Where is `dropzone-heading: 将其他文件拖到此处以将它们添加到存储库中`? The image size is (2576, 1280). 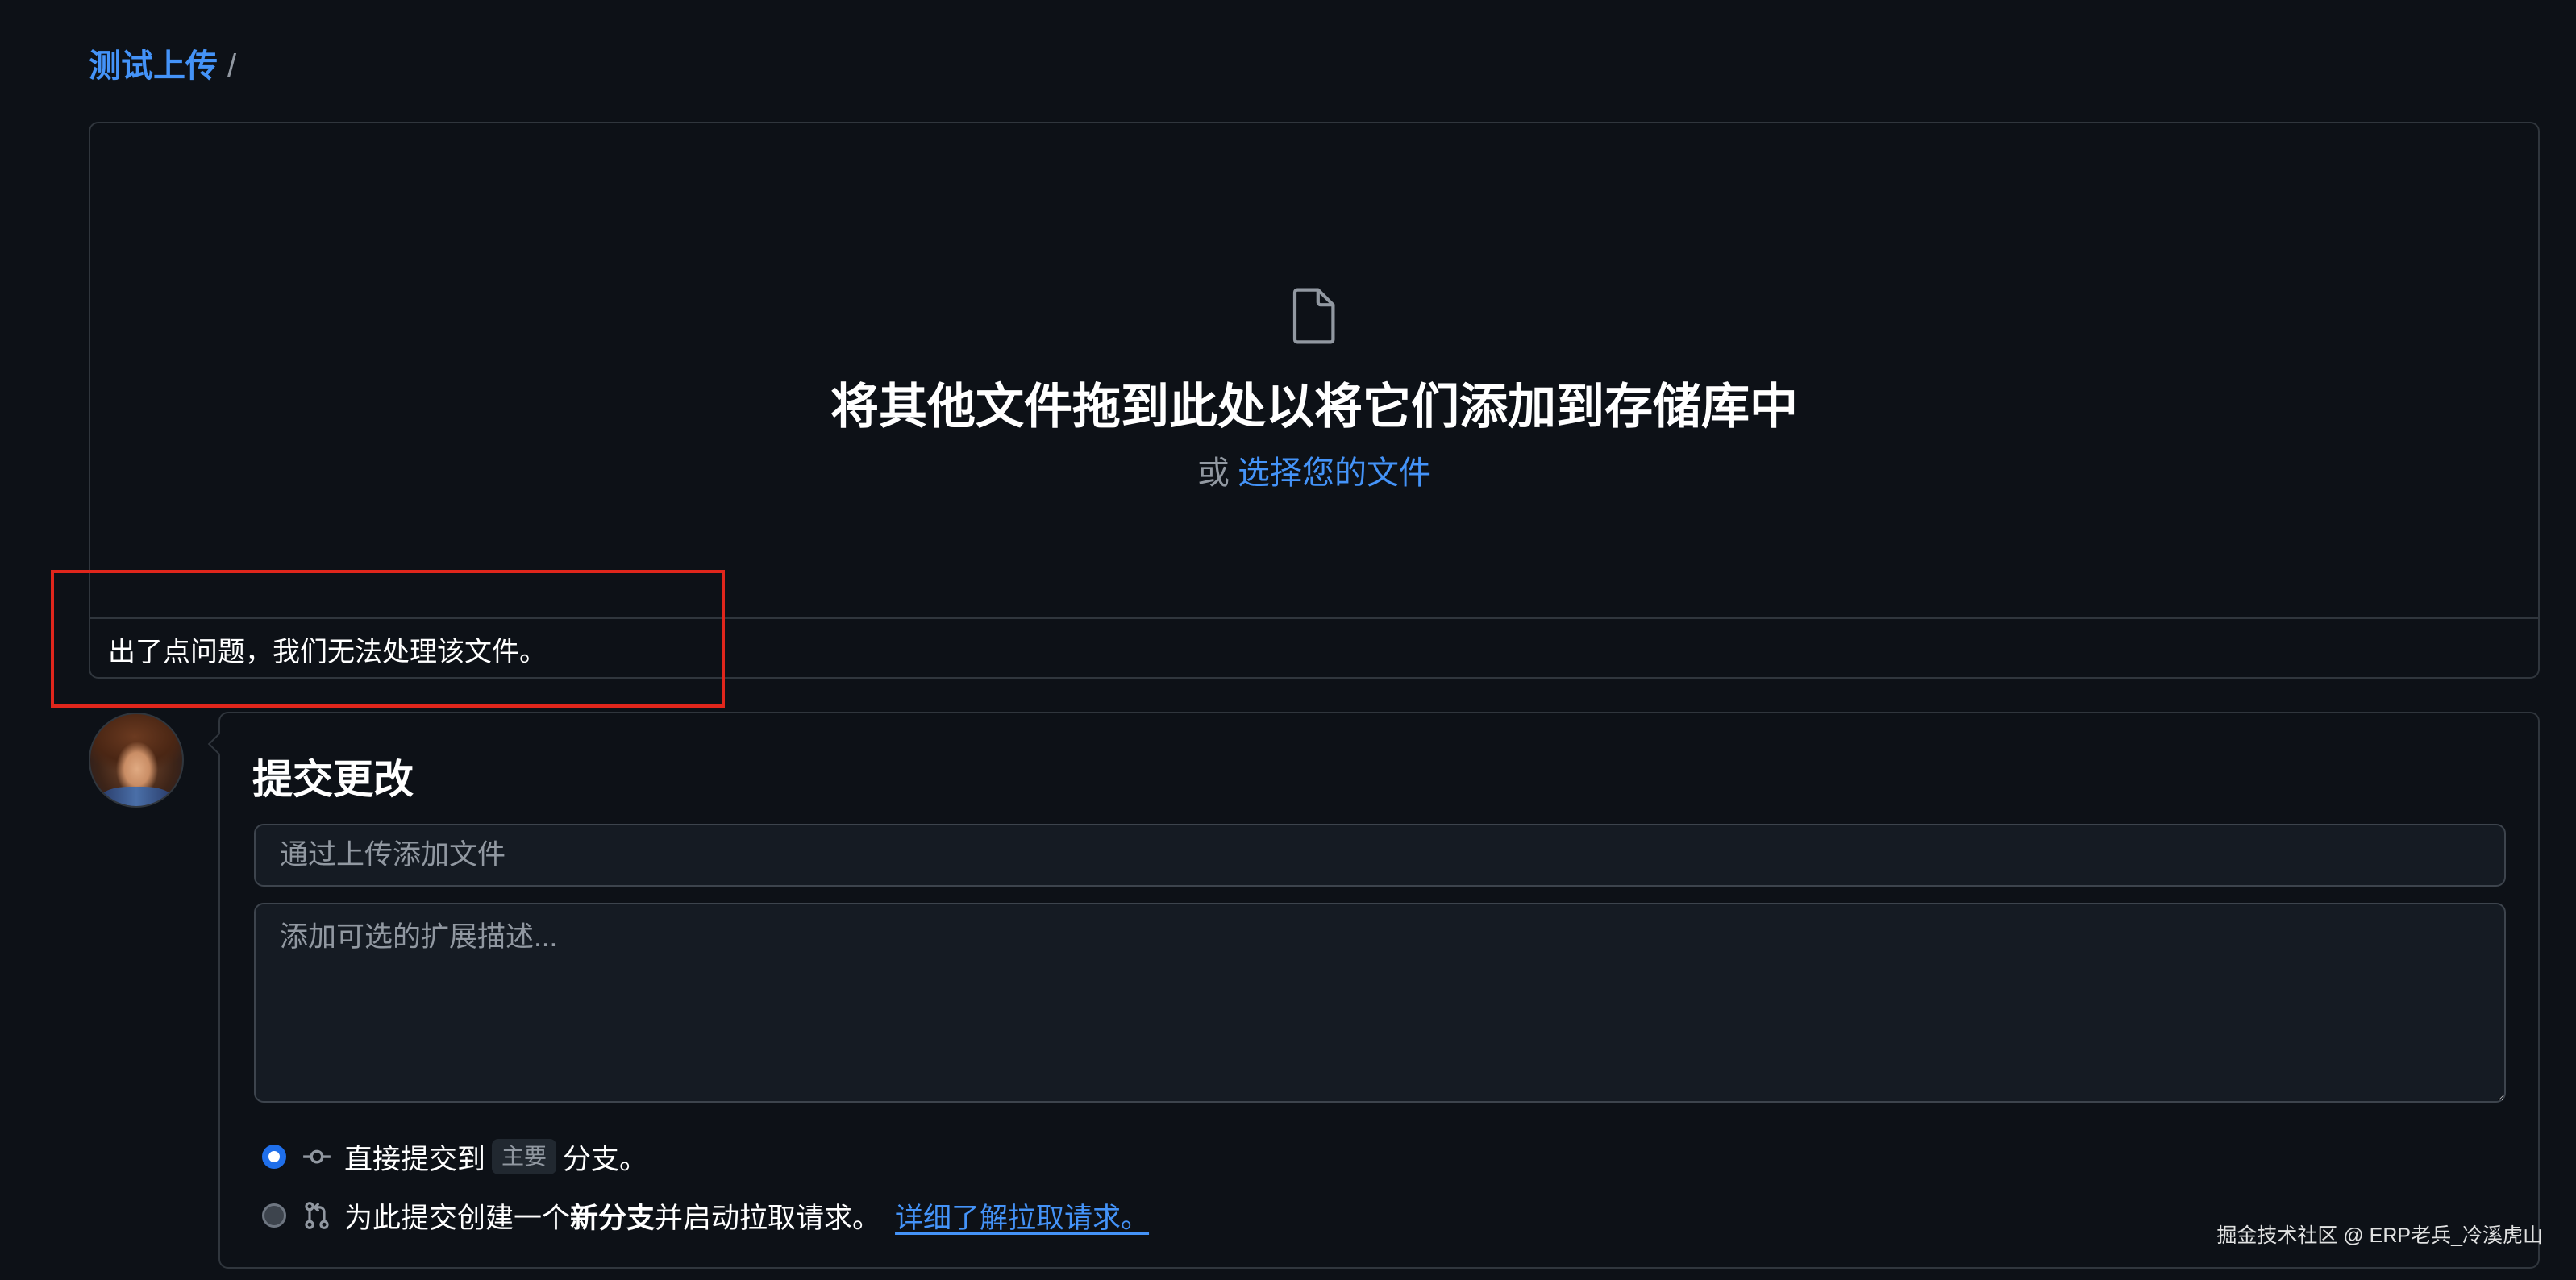 dropzone-heading: 将其他文件拖到此处以将它们添加到存储库中 is located at coordinates (1314, 407).